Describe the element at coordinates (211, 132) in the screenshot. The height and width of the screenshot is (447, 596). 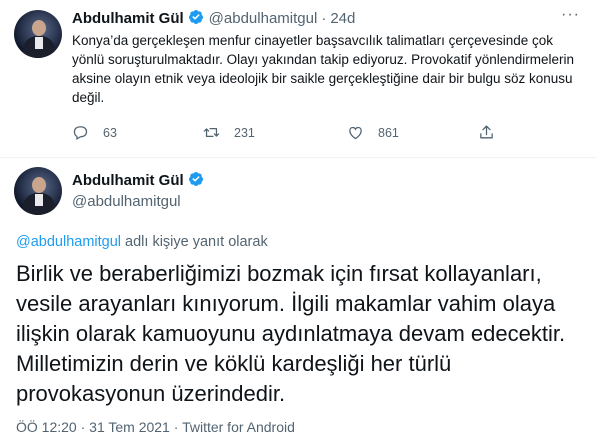
I see `retweet-icon` at that location.